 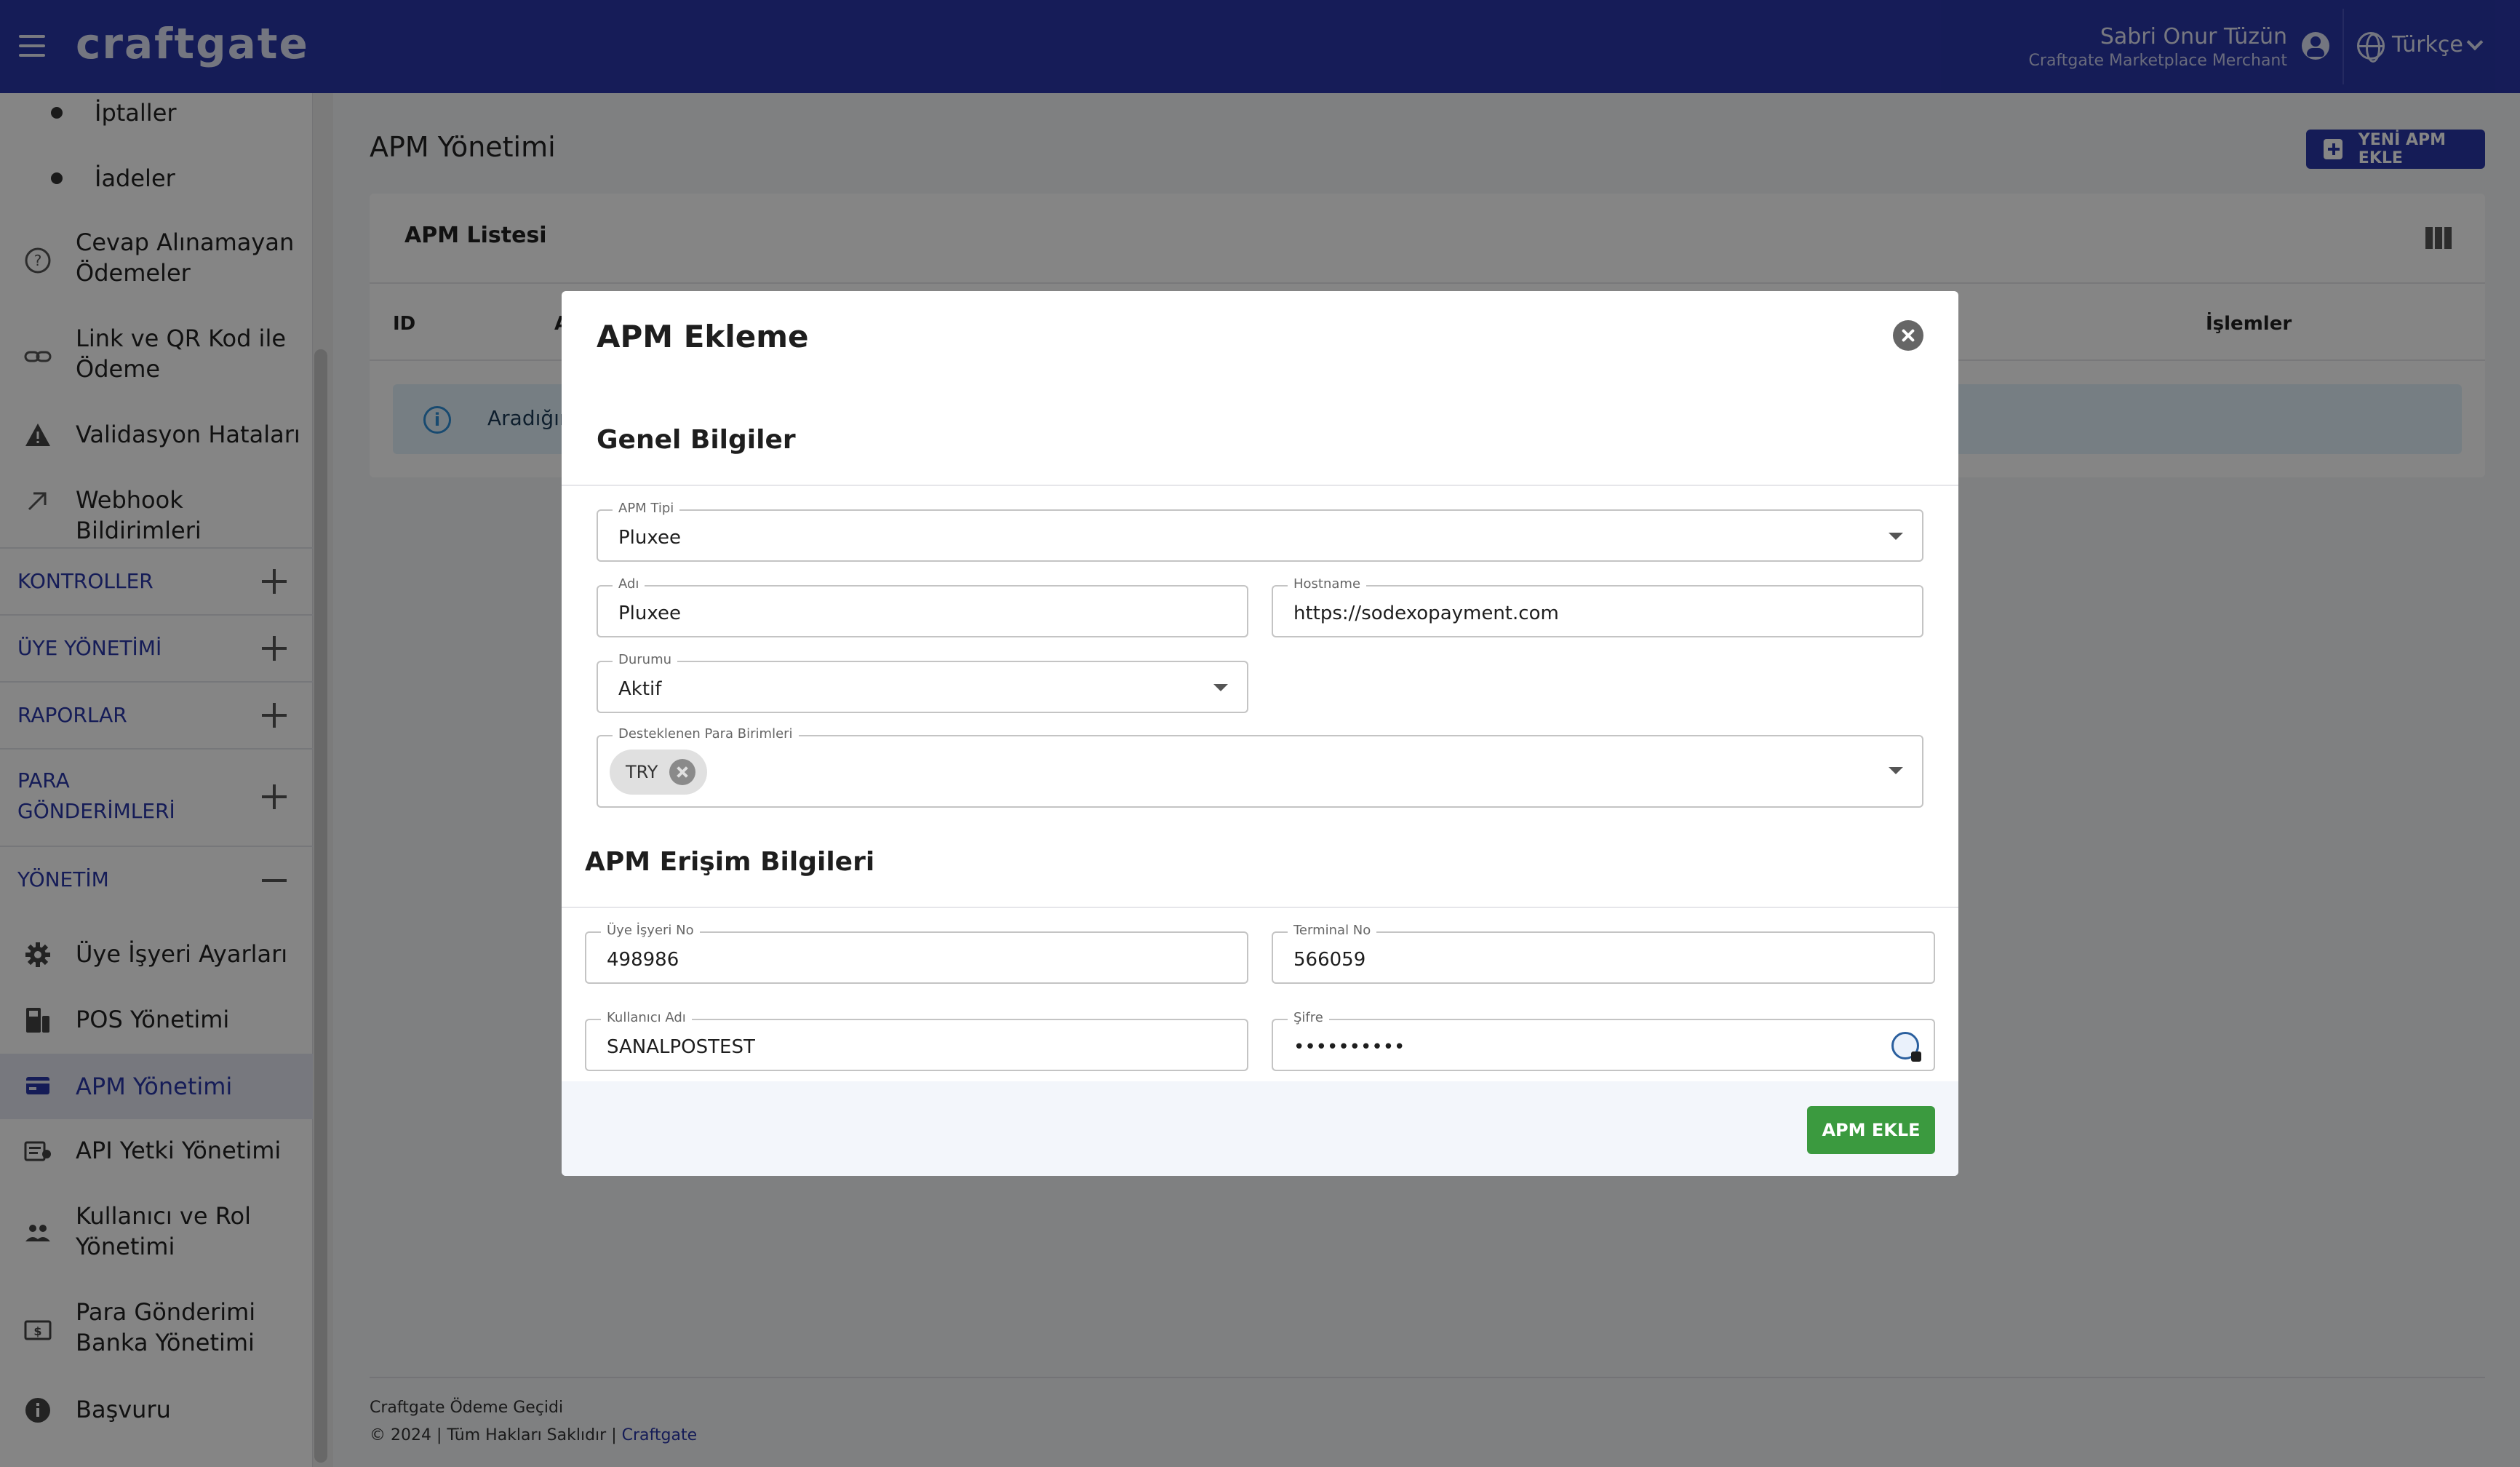 I want to click on section-general-title: Genel Bilgiler, so click(x=696, y=440).